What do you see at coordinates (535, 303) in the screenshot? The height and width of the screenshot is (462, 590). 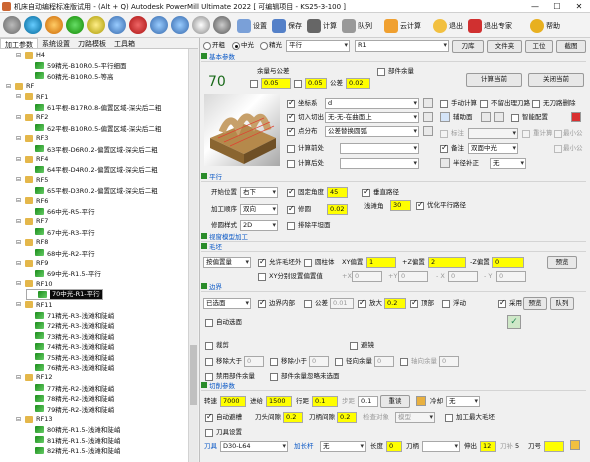 I see `boundary-preview-button: 预览` at bounding box center [535, 303].